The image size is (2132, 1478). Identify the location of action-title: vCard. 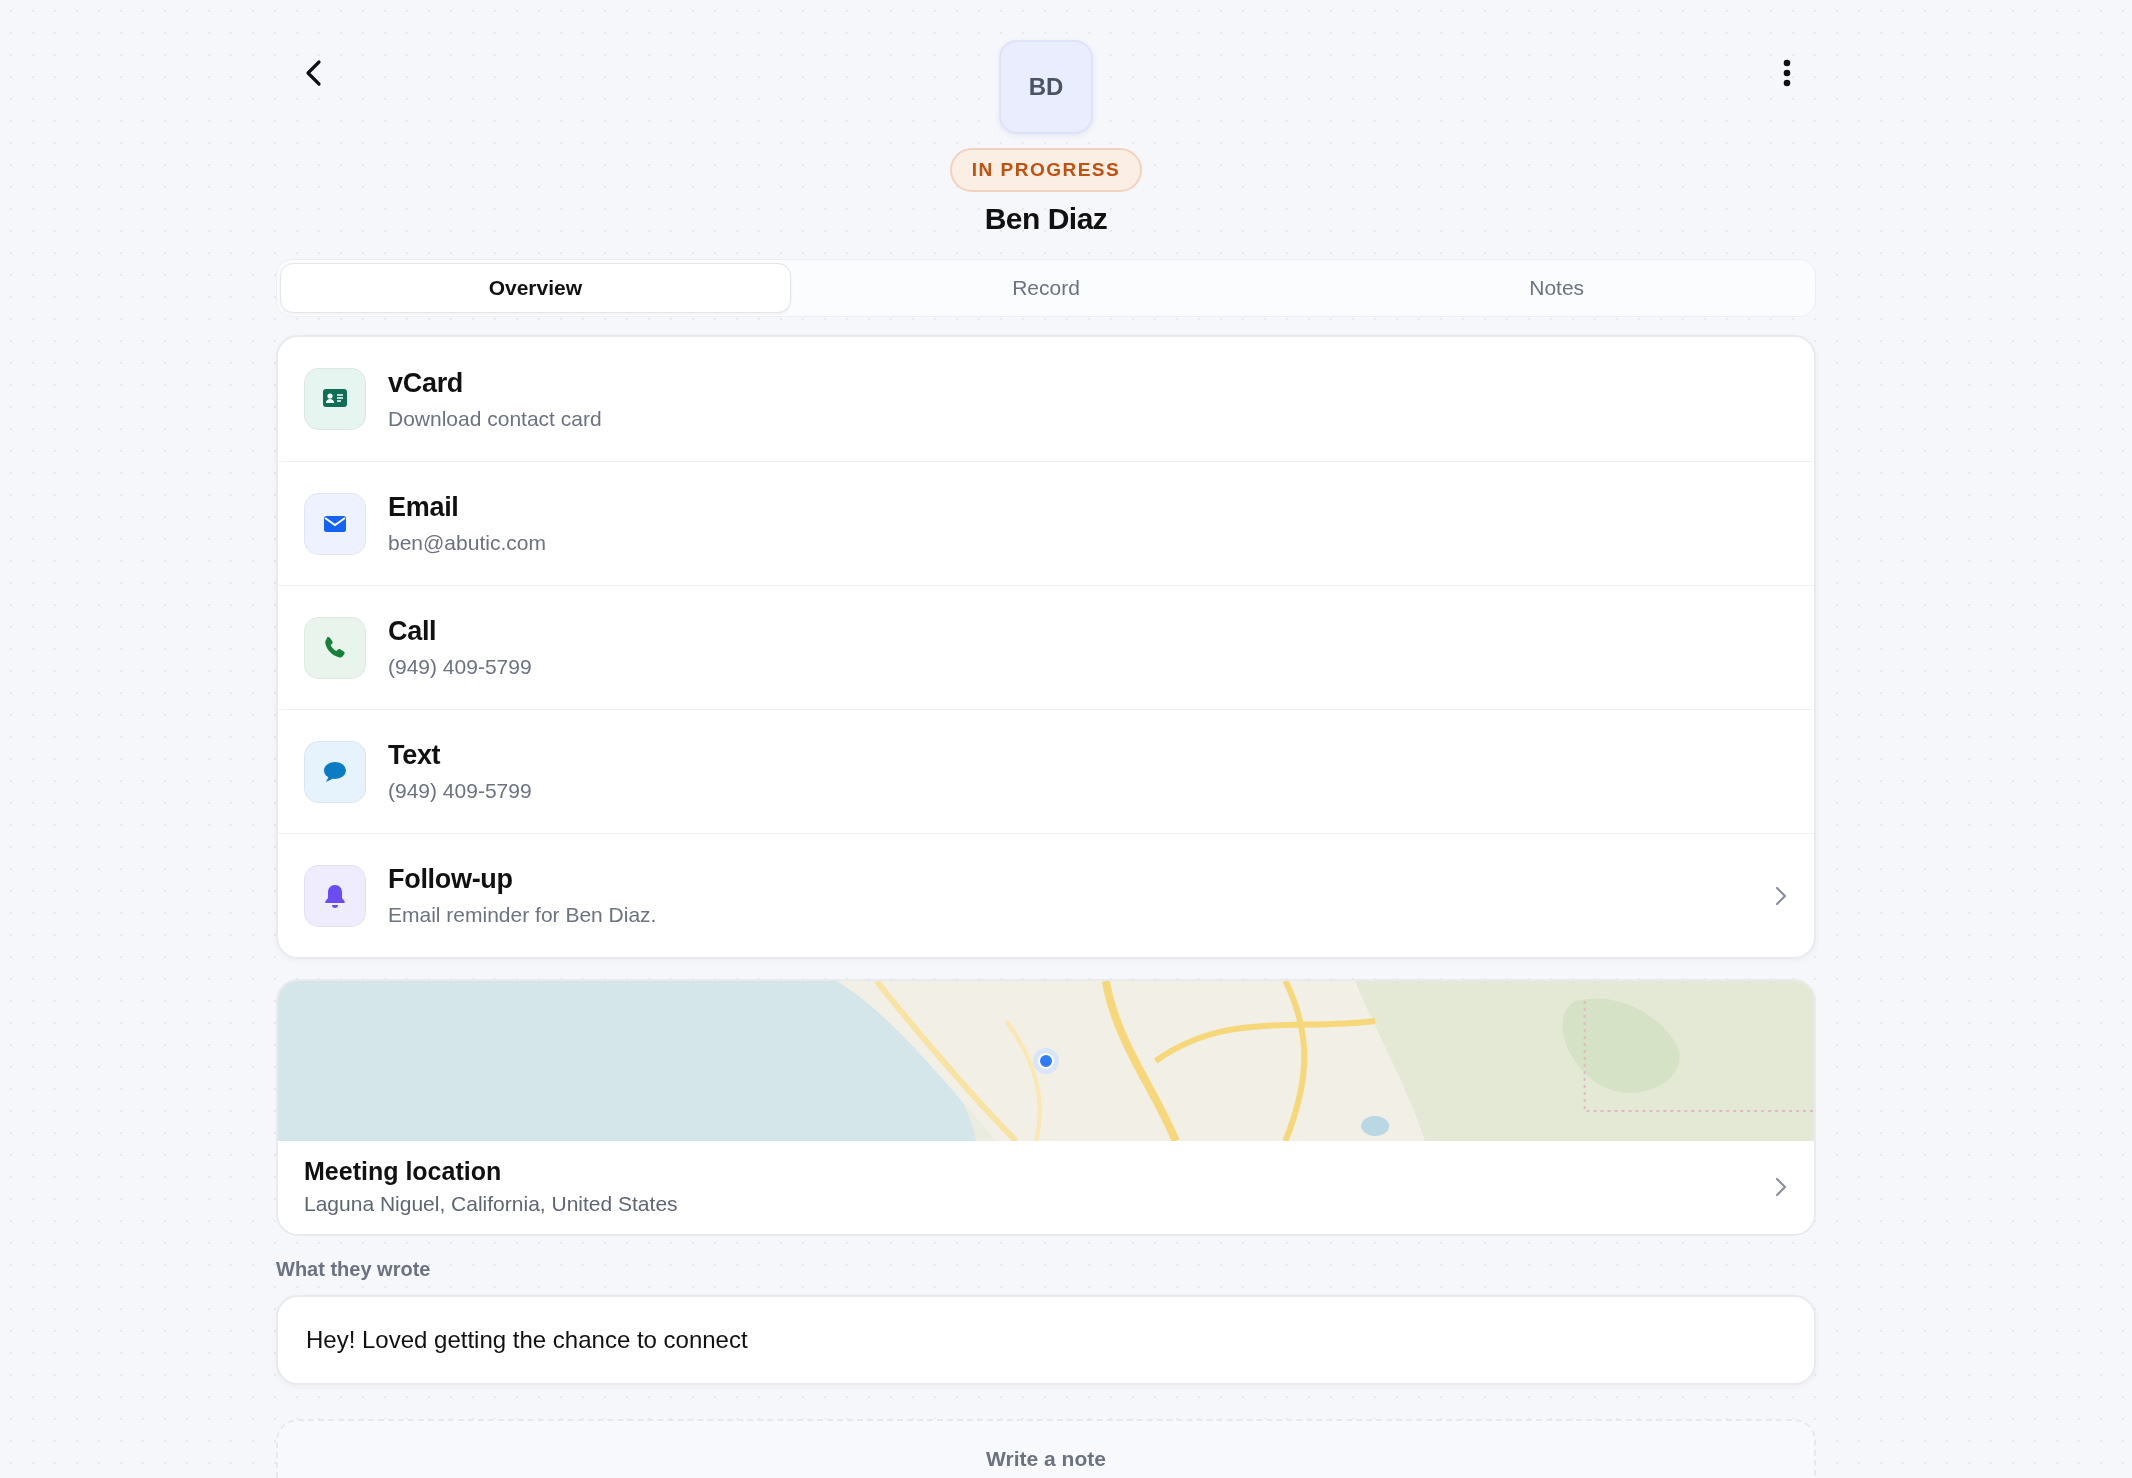
(426, 383).